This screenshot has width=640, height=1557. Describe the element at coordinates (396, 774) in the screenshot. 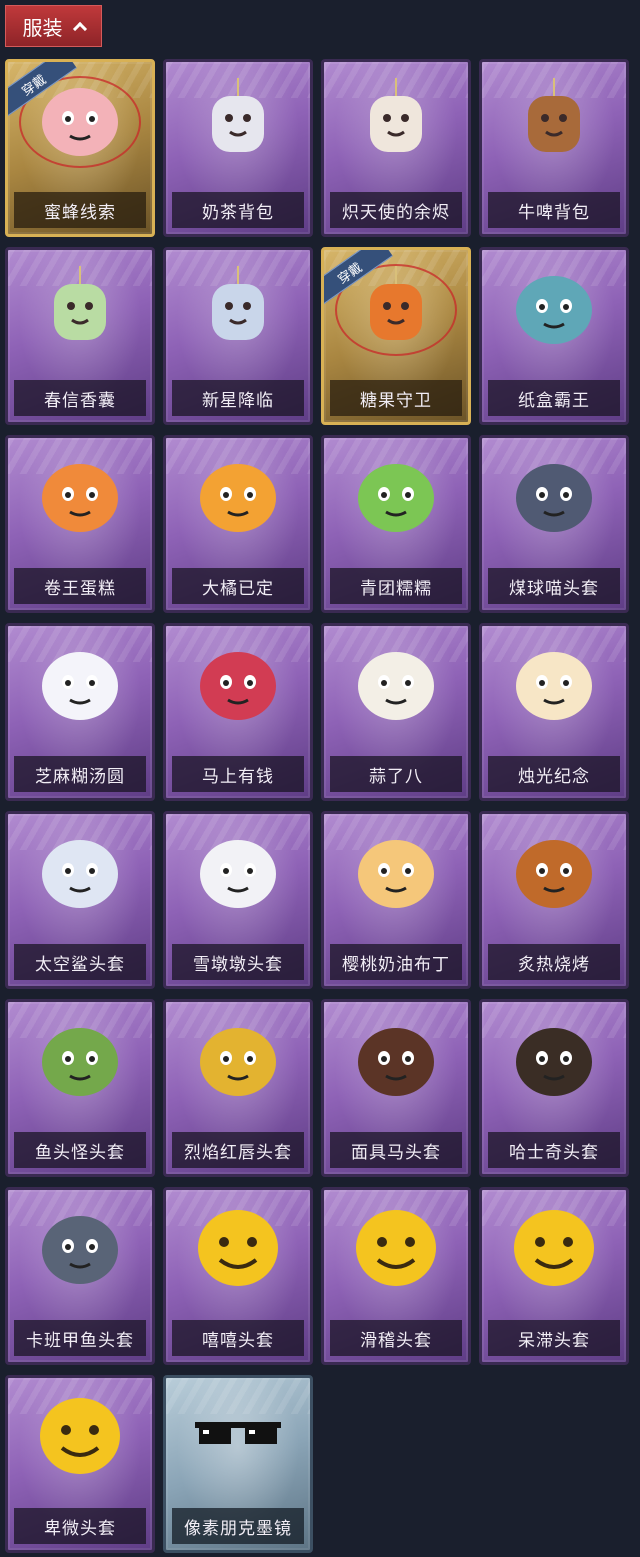

I see `costume-name: 蒜了八` at that location.